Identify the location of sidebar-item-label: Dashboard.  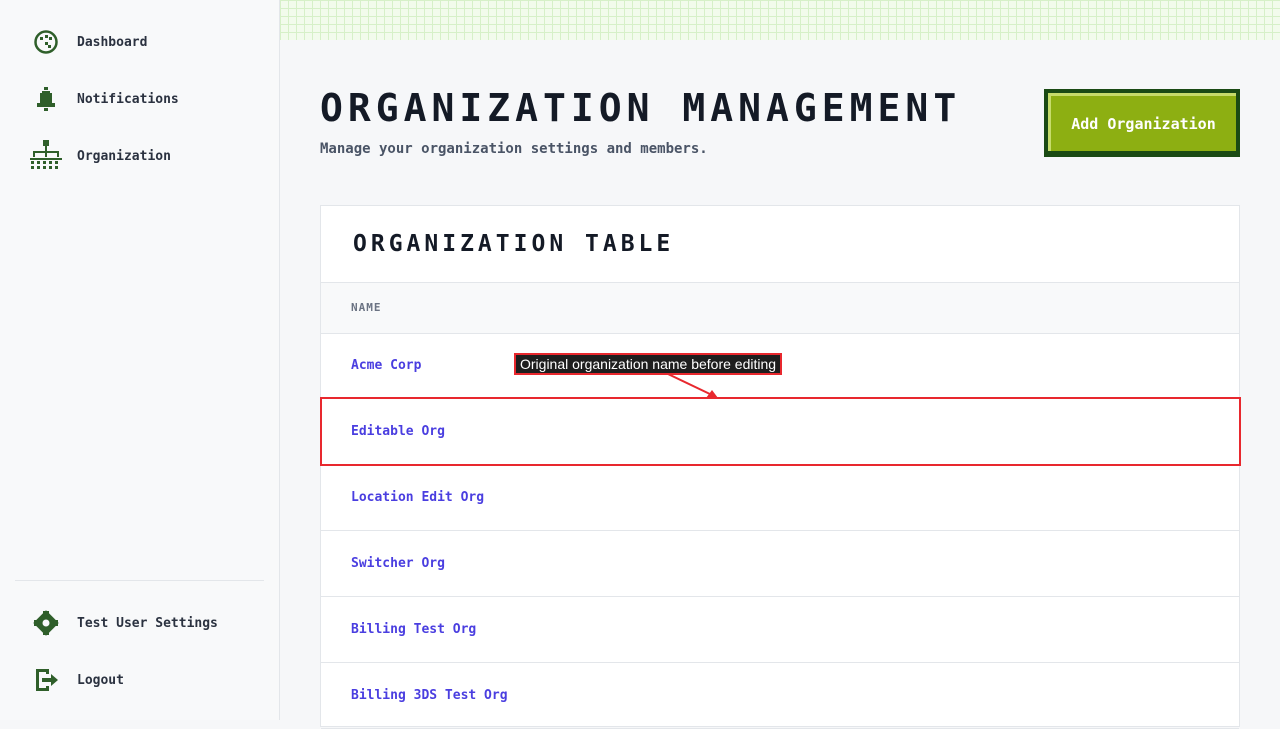
(112, 42).